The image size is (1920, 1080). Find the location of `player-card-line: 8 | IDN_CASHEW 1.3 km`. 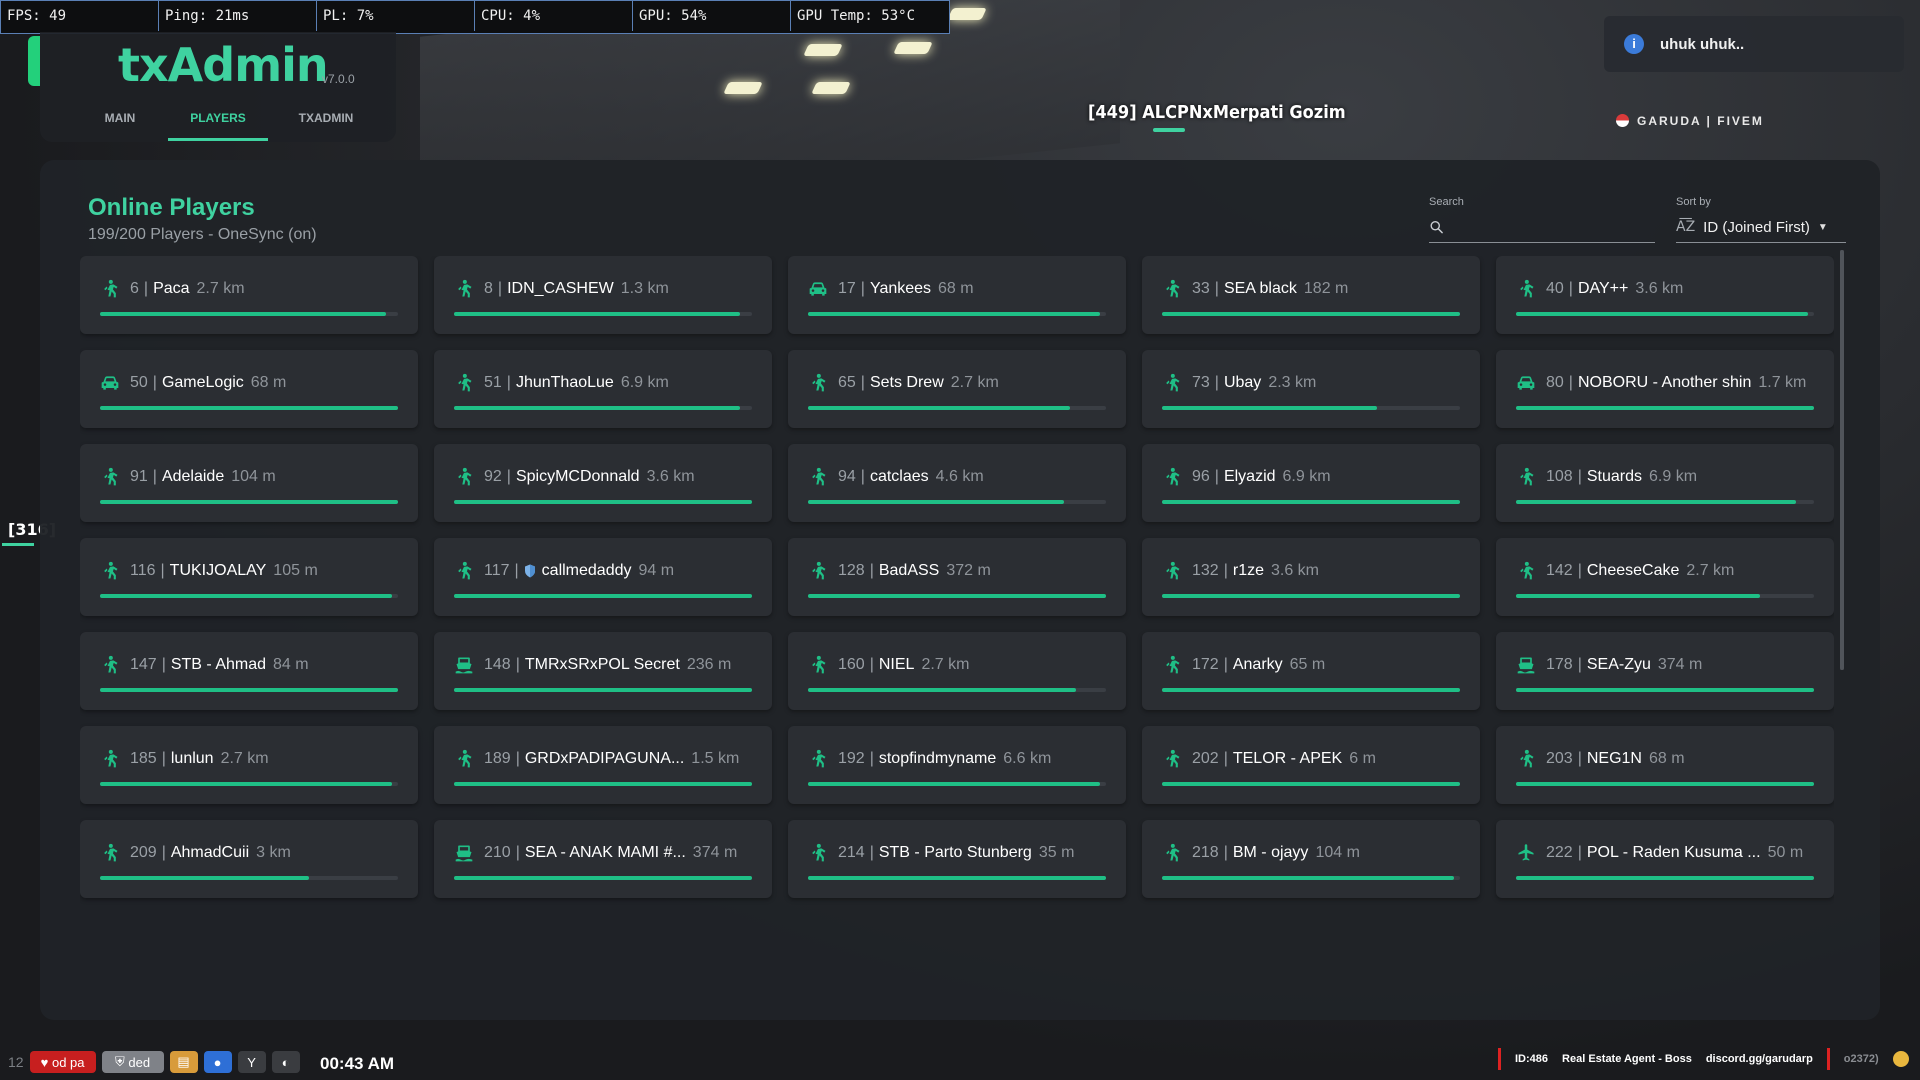

player-card-line: 8 | IDN_CASHEW 1.3 km is located at coordinates (603, 289).